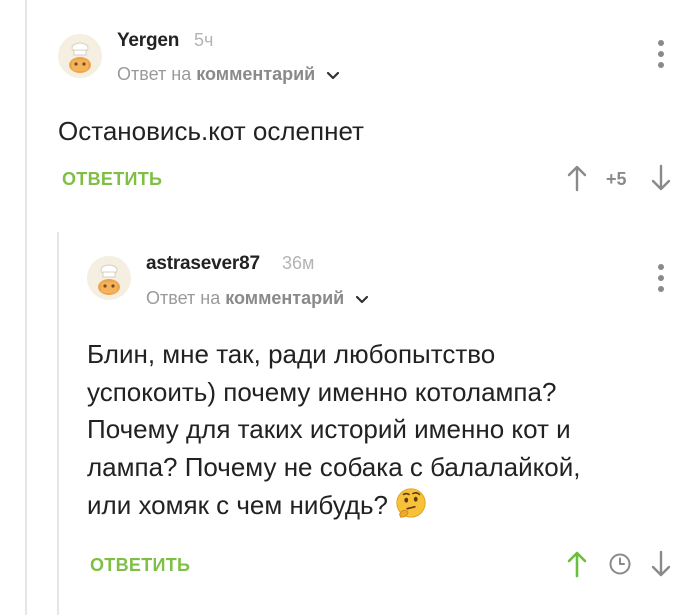 This screenshot has height=615, width=700. Describe the element at coordinates (291, 354) in the screenshot. I see `comment-text-line: Блин, мне так, ради любопытство` at that location.